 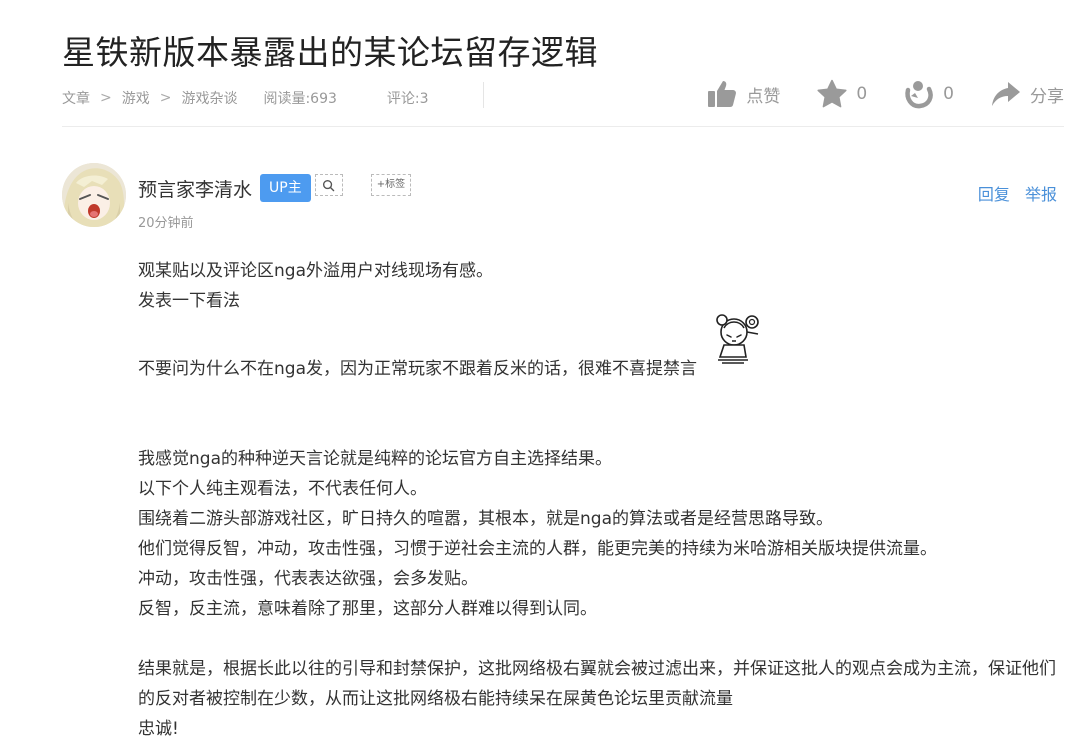 What do you see at coordinates (483, 95) in the screenshot?
I see `meta-divider` at bounding box center [483, 95].